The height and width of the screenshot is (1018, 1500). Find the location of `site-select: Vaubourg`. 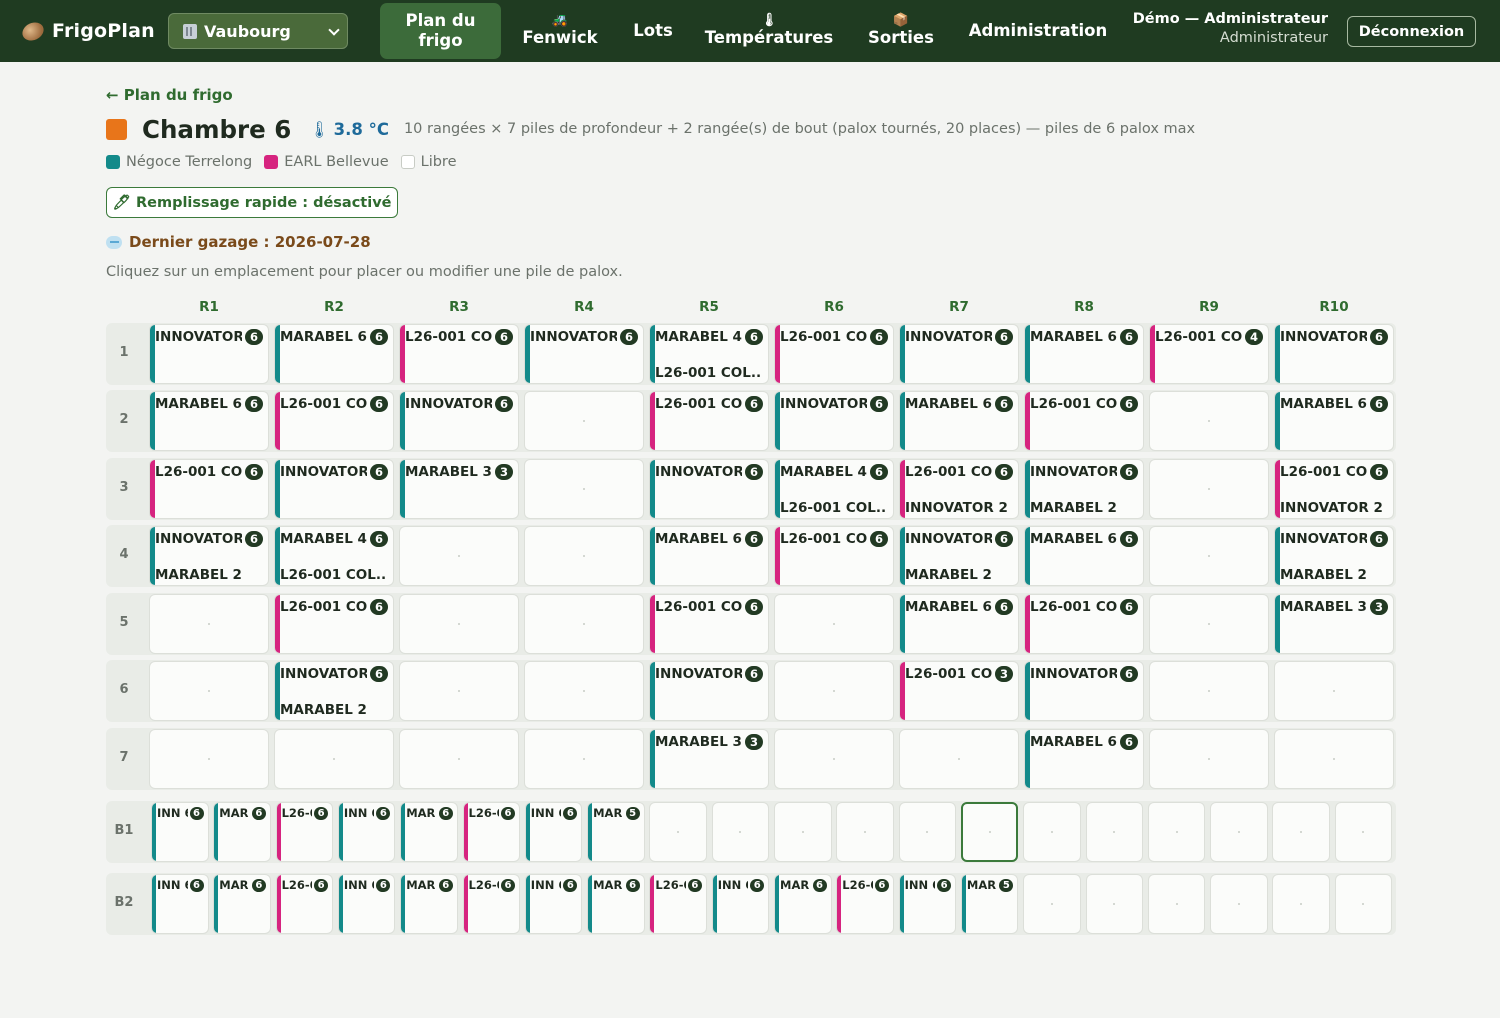

site-select: Vaubourg is located at coordinates (258, 31).